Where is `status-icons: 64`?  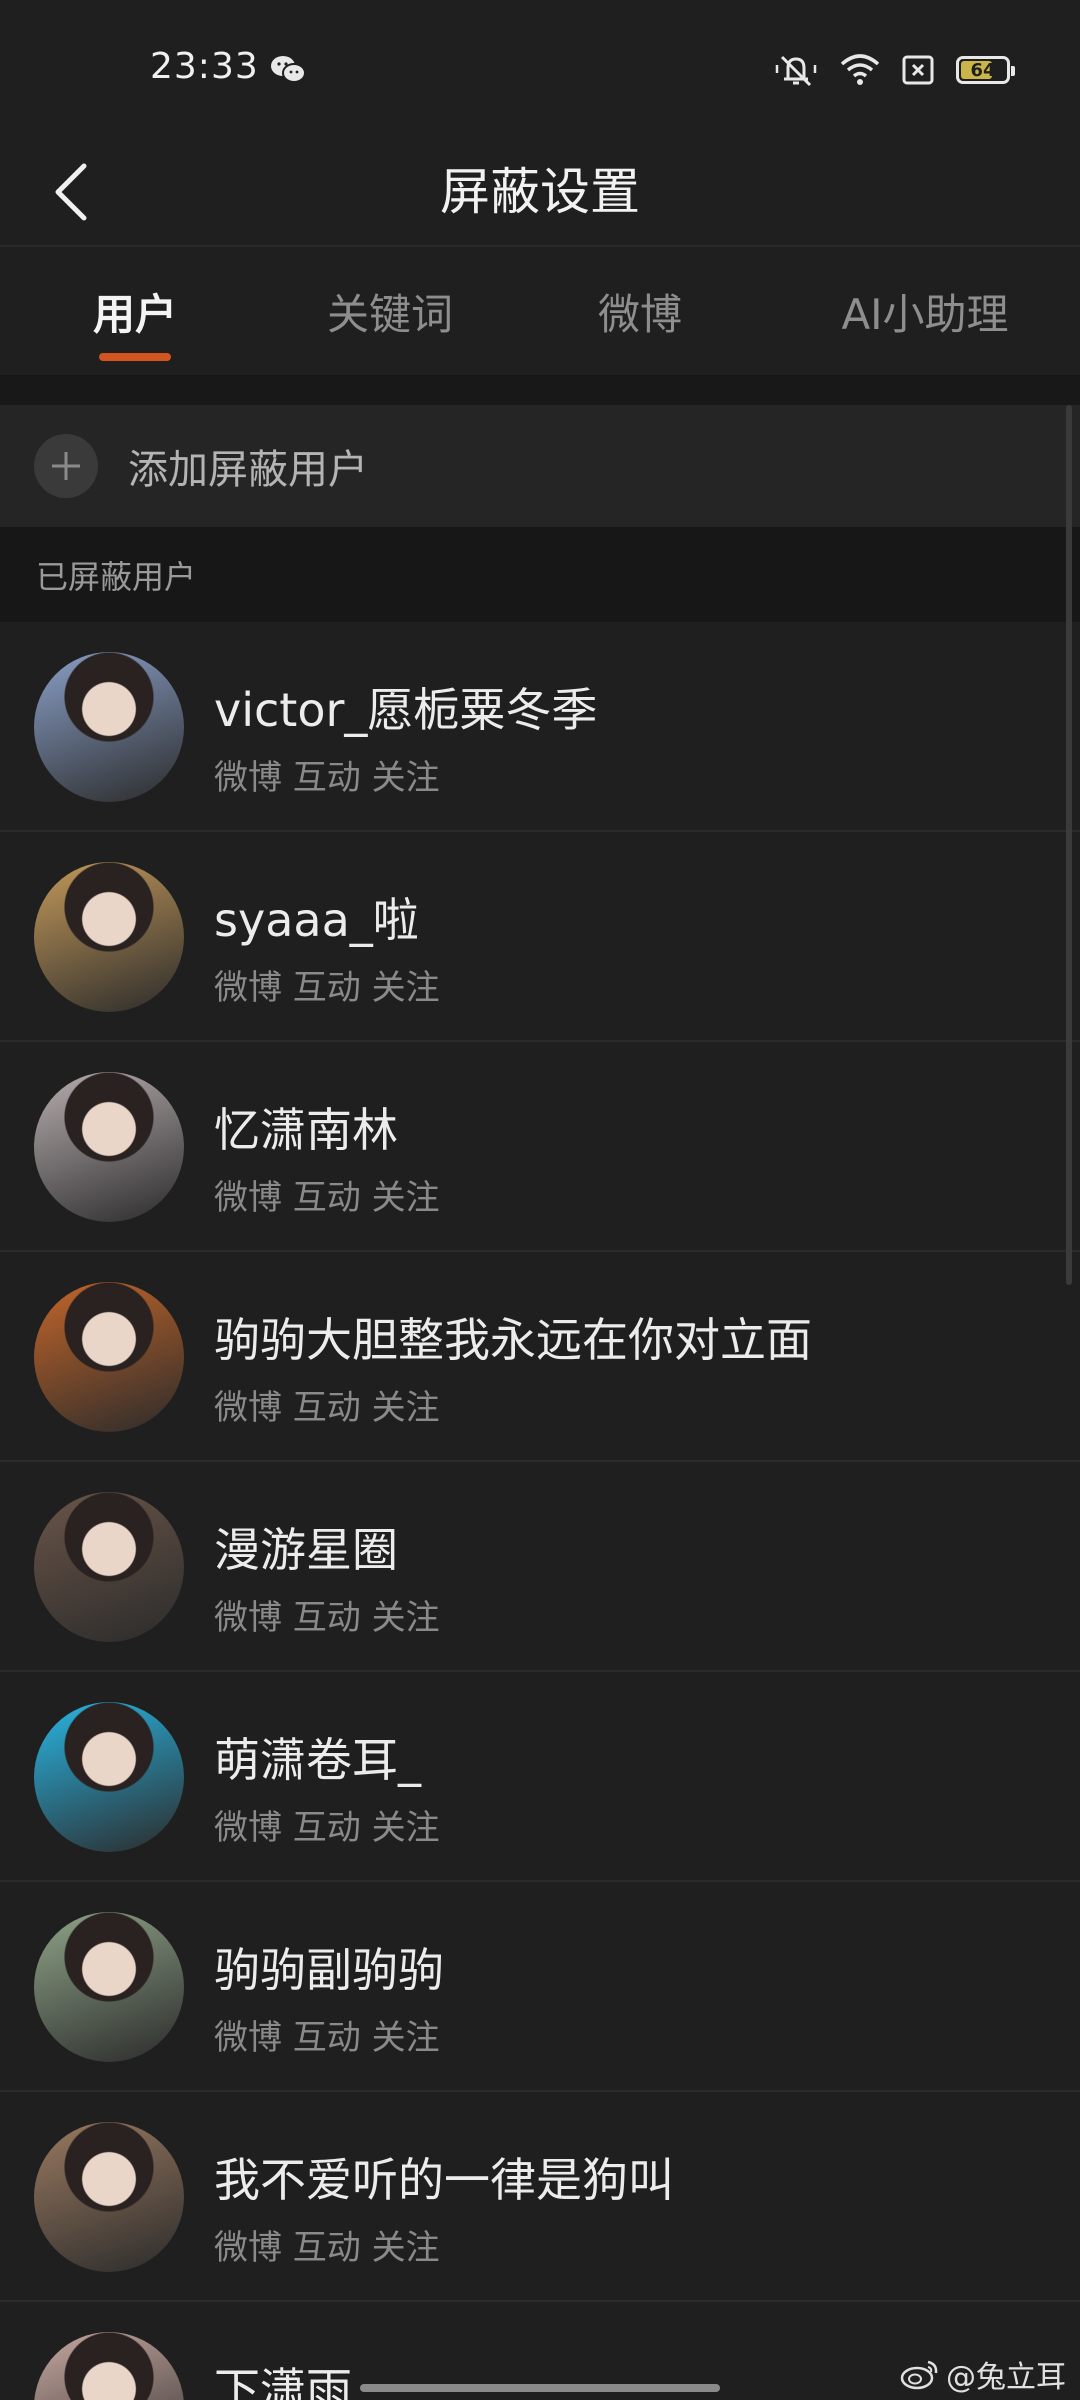
status-icons: 64 is located at coordinates (894, 70).